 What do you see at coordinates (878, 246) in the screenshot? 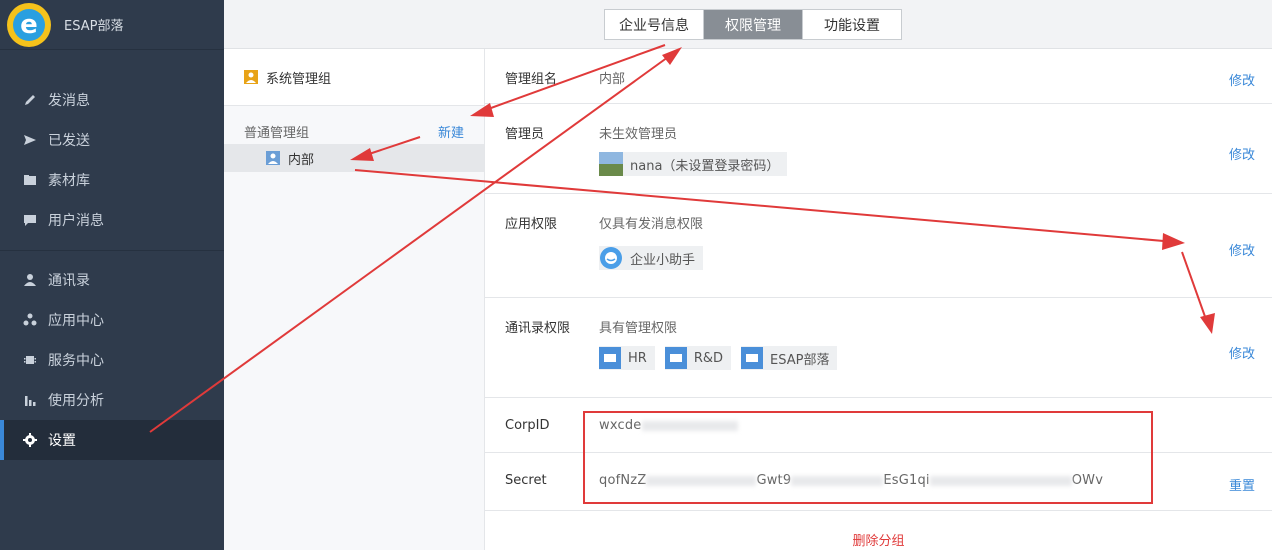
I see `row-app-permission: 应用权限 仅具有发消息权限 企业小助手 修改` at bounding box center [878, 246].